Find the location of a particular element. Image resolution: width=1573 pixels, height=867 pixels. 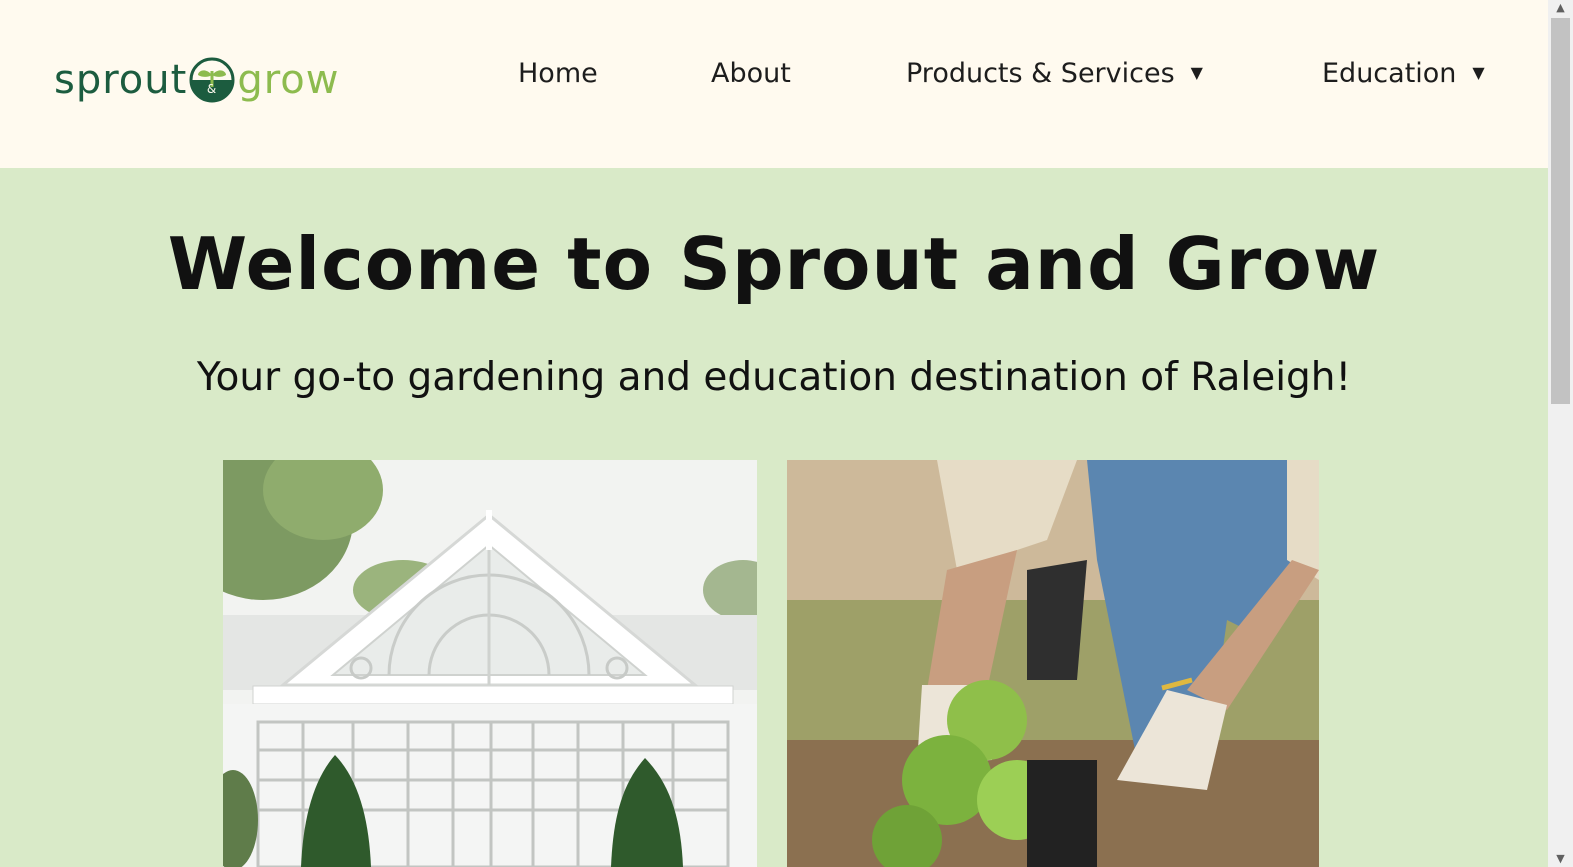

sprout-logo-icon: & is located at coordinates (212, 80).